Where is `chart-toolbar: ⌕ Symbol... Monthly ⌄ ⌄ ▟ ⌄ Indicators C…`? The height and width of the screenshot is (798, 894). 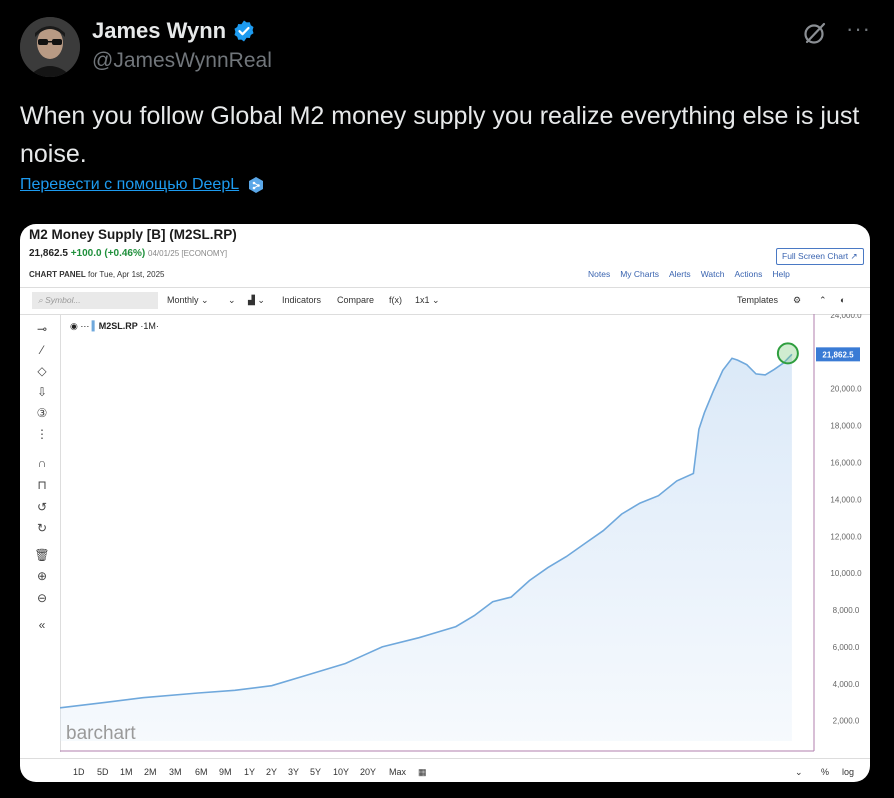
chart-toolbar: ⌕ Symbol... Monthly ⌄ ⌄ ▟ ⌄ Indicators C… is located at coordinates (445, 301).